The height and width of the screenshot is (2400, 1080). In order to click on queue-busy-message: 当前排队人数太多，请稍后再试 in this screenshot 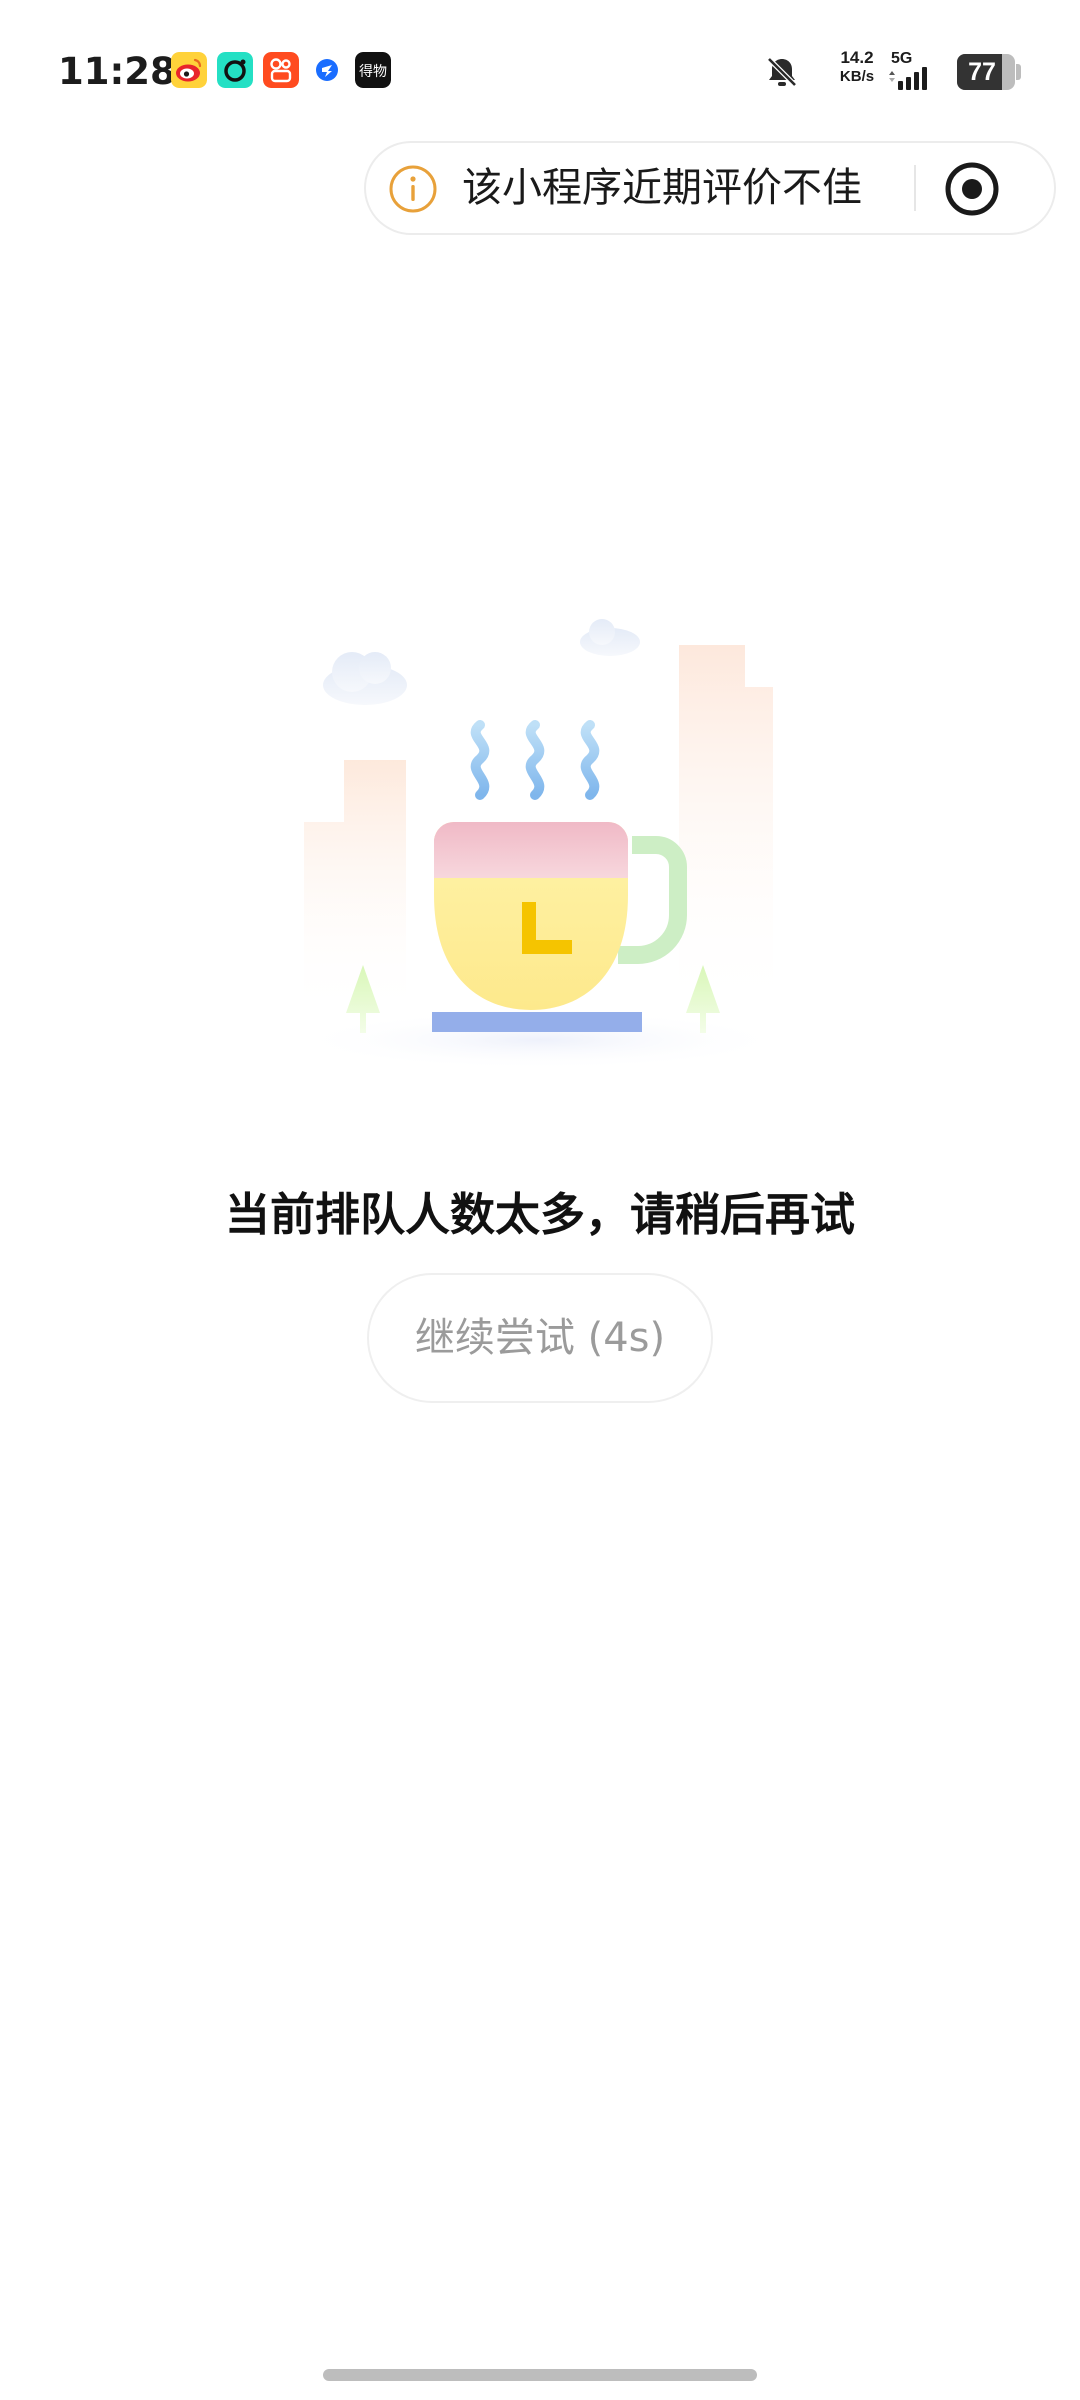, I will do `click(539, 1214)`.